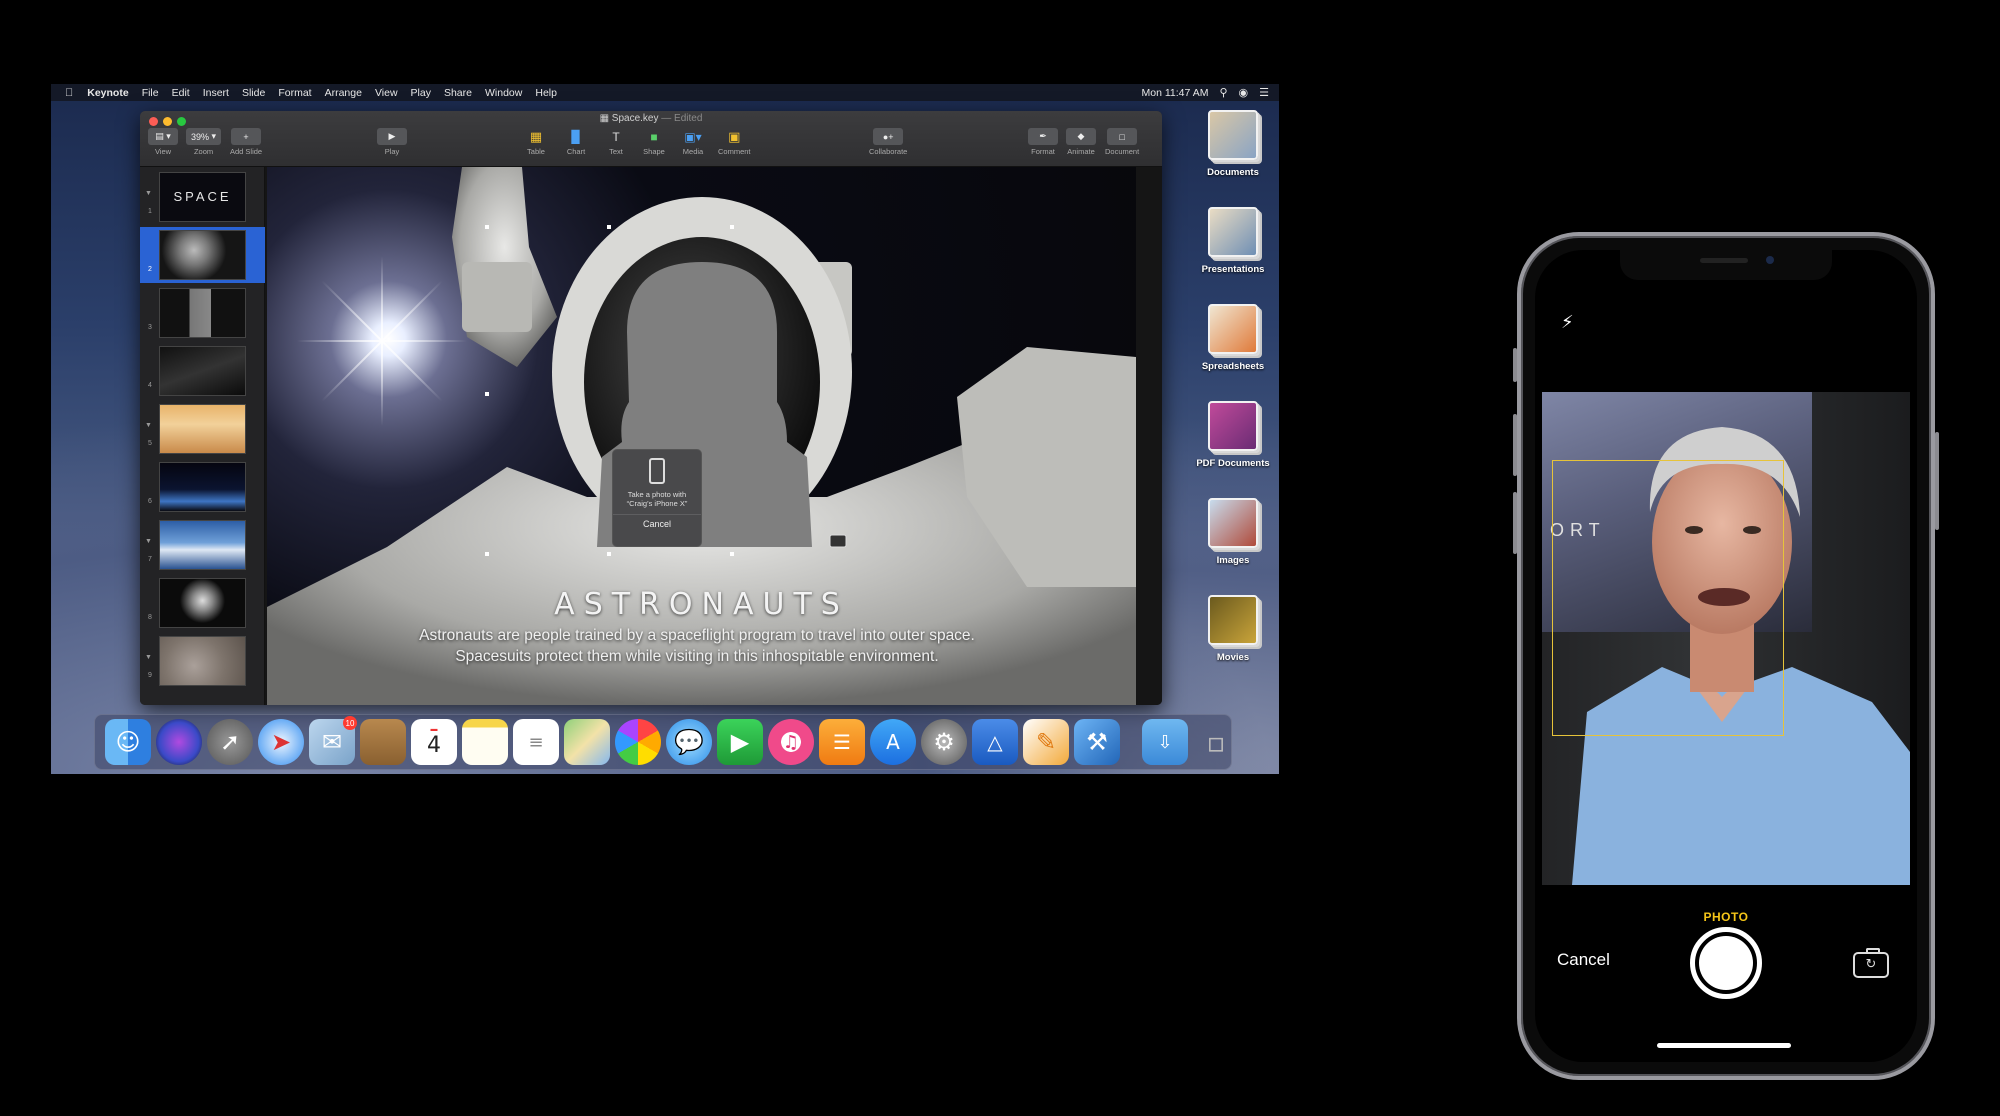 The image size is (2000, 1116). I want to click on text-button: T Text, so click(616, 142).